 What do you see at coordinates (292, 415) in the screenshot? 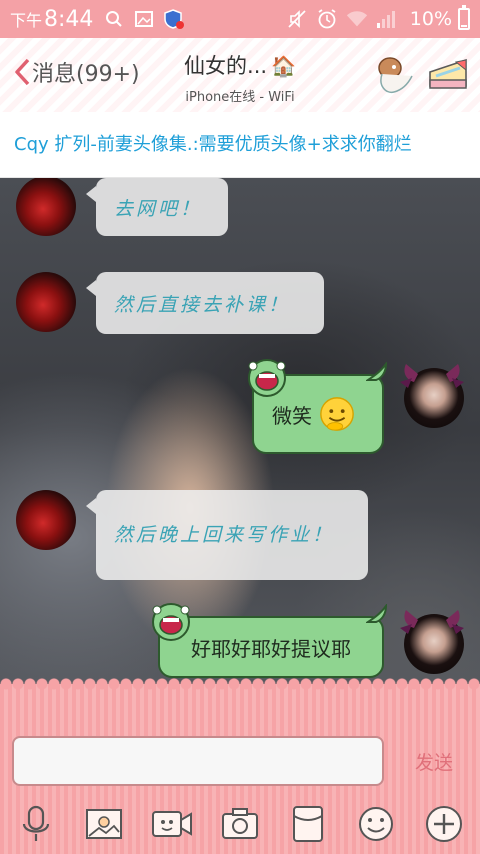
I see `message-text: 微笑` at bounding box center [292, 415].